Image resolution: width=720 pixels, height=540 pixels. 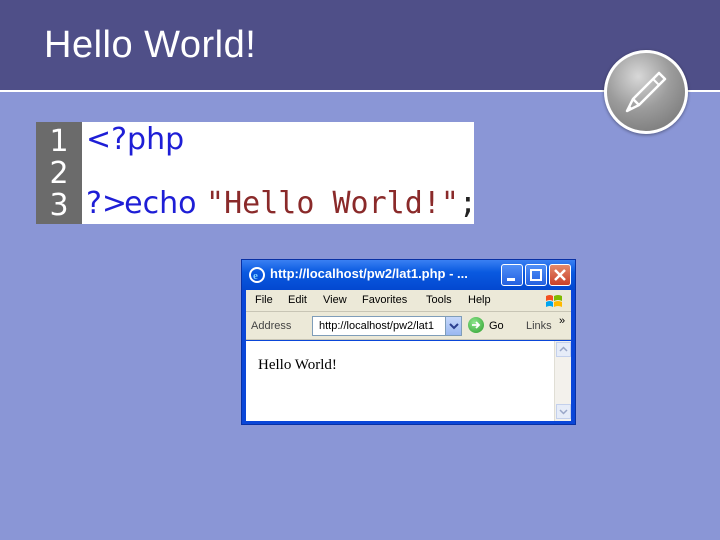 What do you see at coordinates (408, 301) in the screenshot?
I see `menu-bar: File Edit View Favorites Tools Help` at bounding box center [408, 301].